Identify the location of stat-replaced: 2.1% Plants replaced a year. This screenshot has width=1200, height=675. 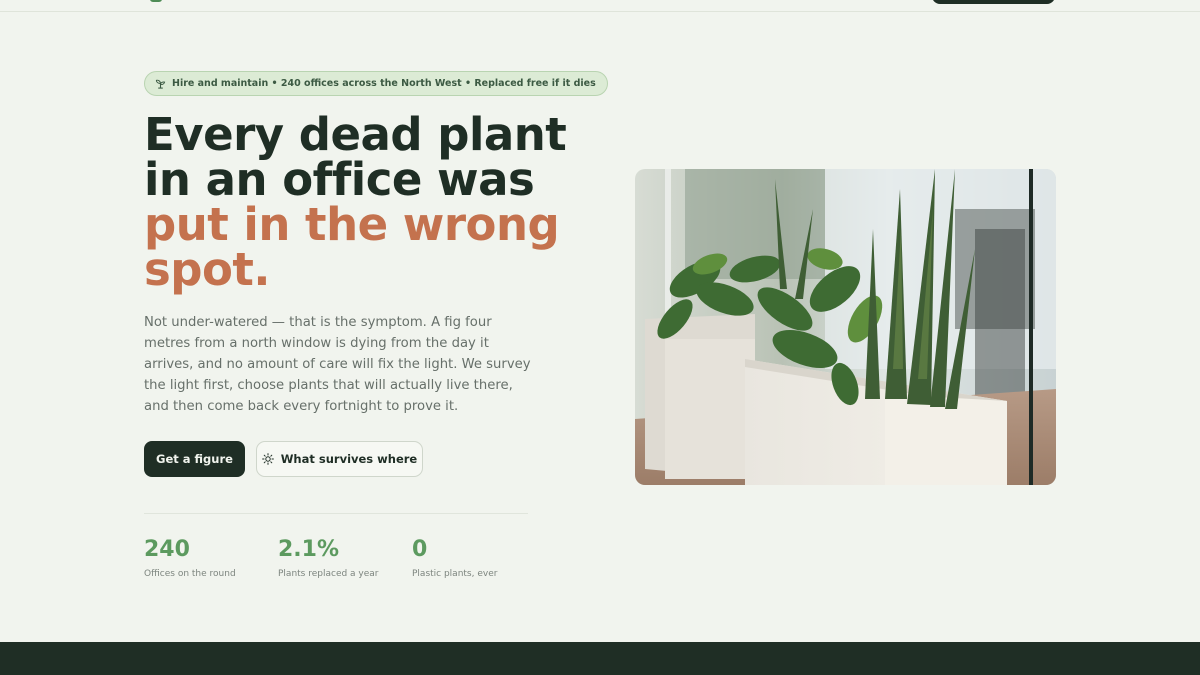
(343, 558).